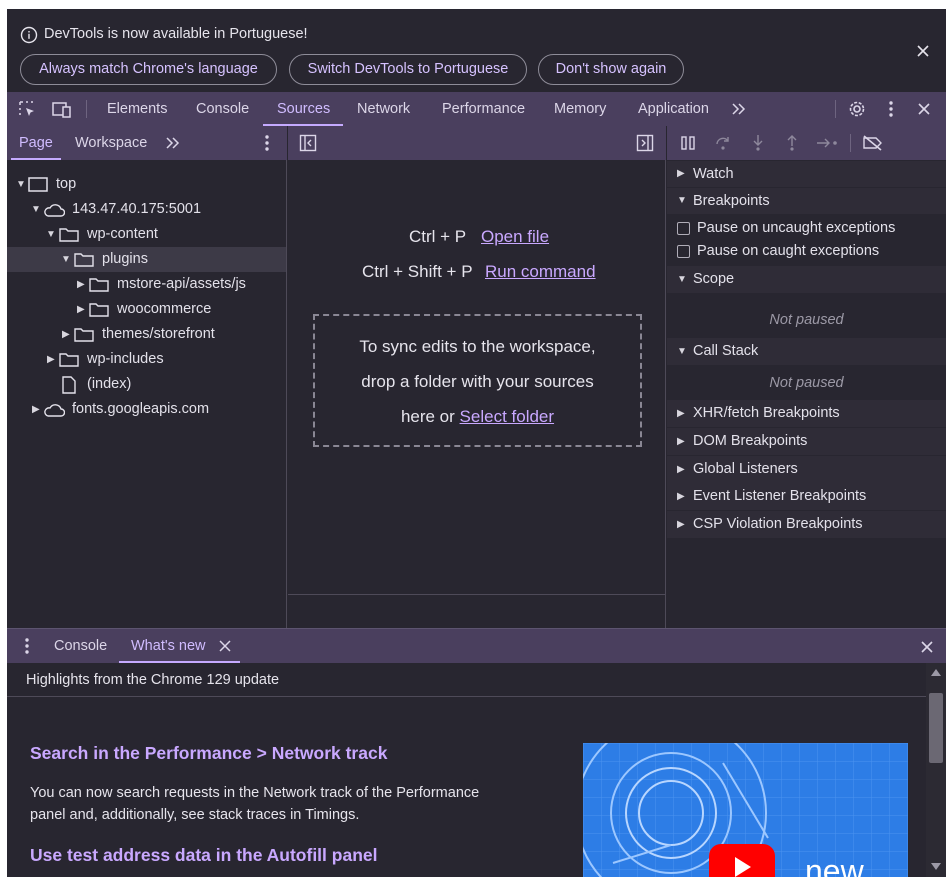 The height and width of the screenshot is (877, 946). Describe the element at coordinates (758, 143) in the screenshot. I see `step-into-icon` at that location.